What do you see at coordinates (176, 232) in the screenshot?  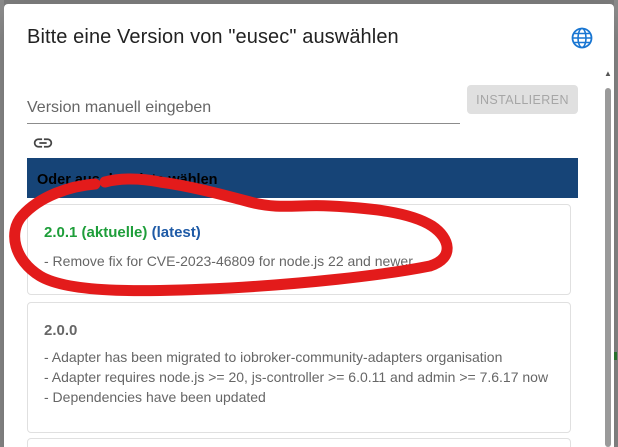 I see `latest-tag: (latest)` at bounding box center [176, 232].